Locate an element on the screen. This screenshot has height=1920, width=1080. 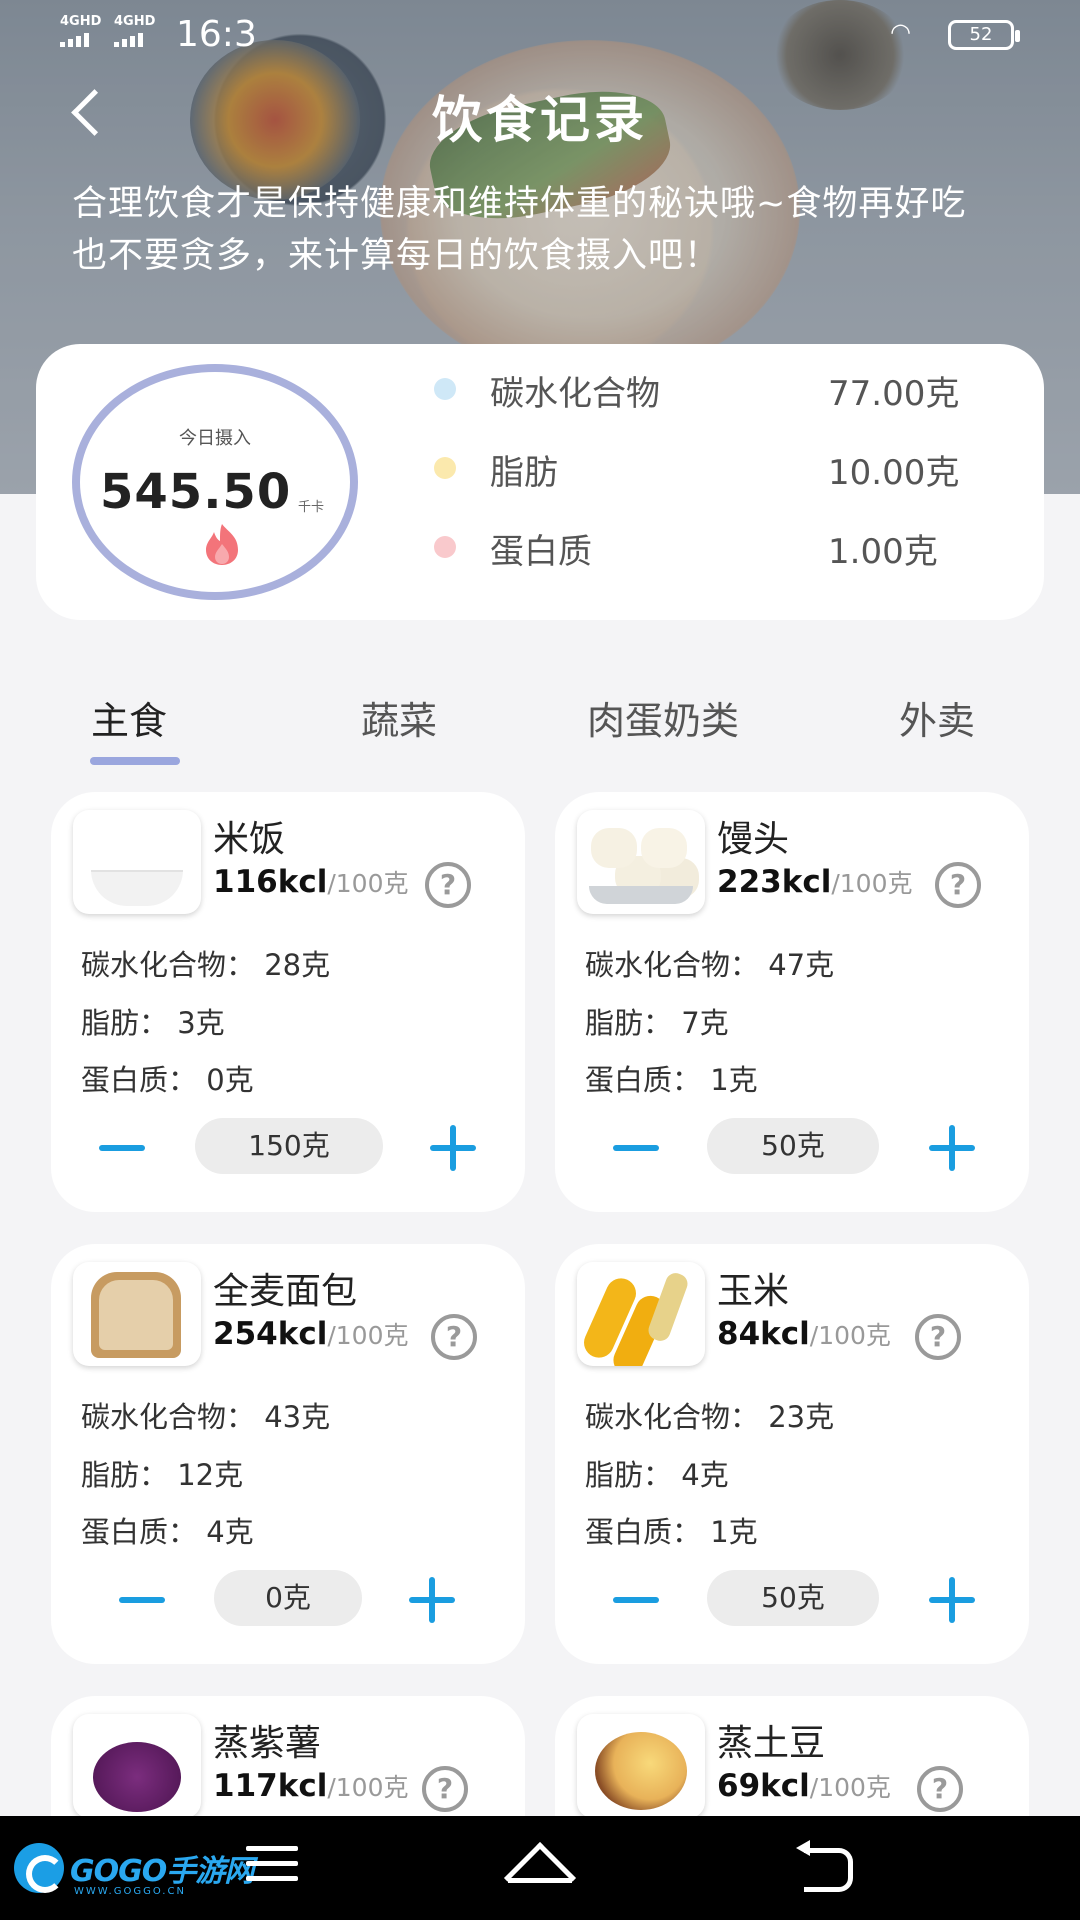
kcal-value: 69kcl is located at coordinates (763, 1786).